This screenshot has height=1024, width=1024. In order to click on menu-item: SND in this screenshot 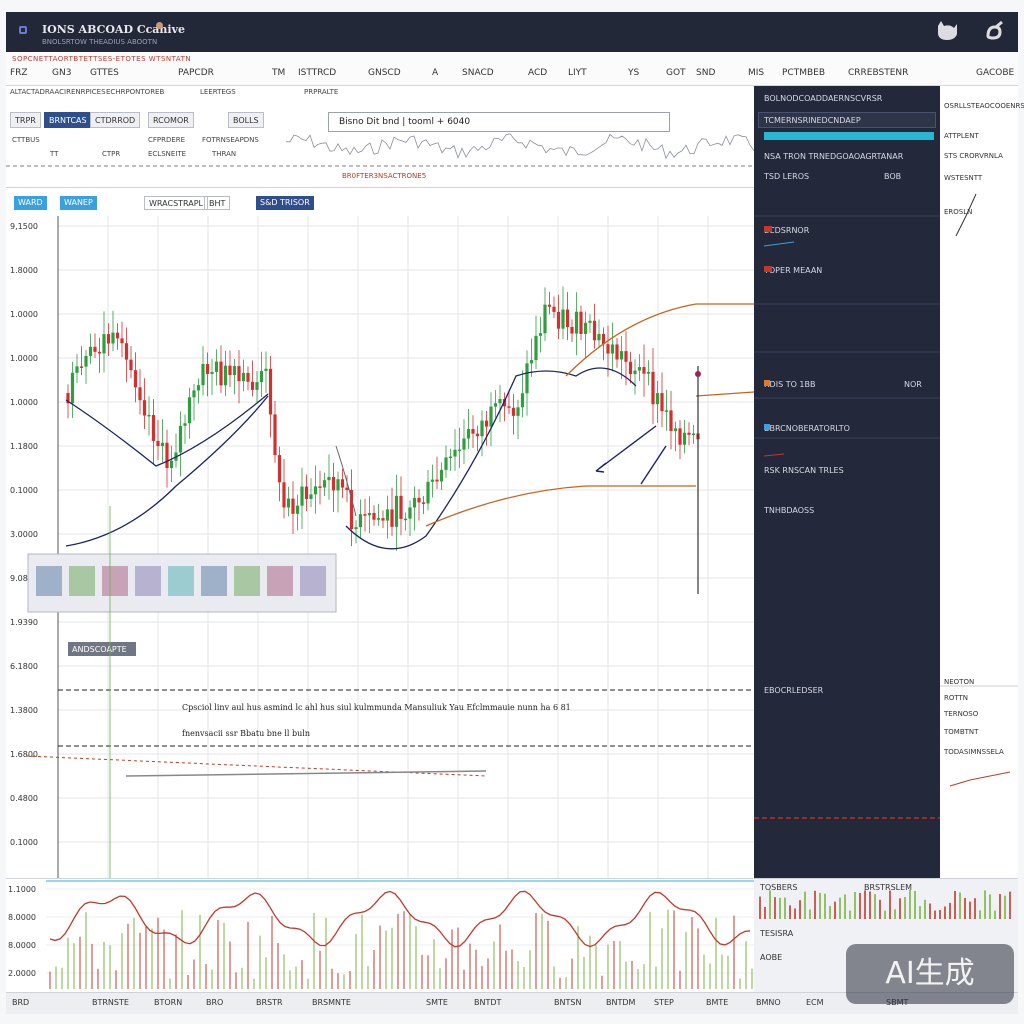, I will do `click(705, 73)`.